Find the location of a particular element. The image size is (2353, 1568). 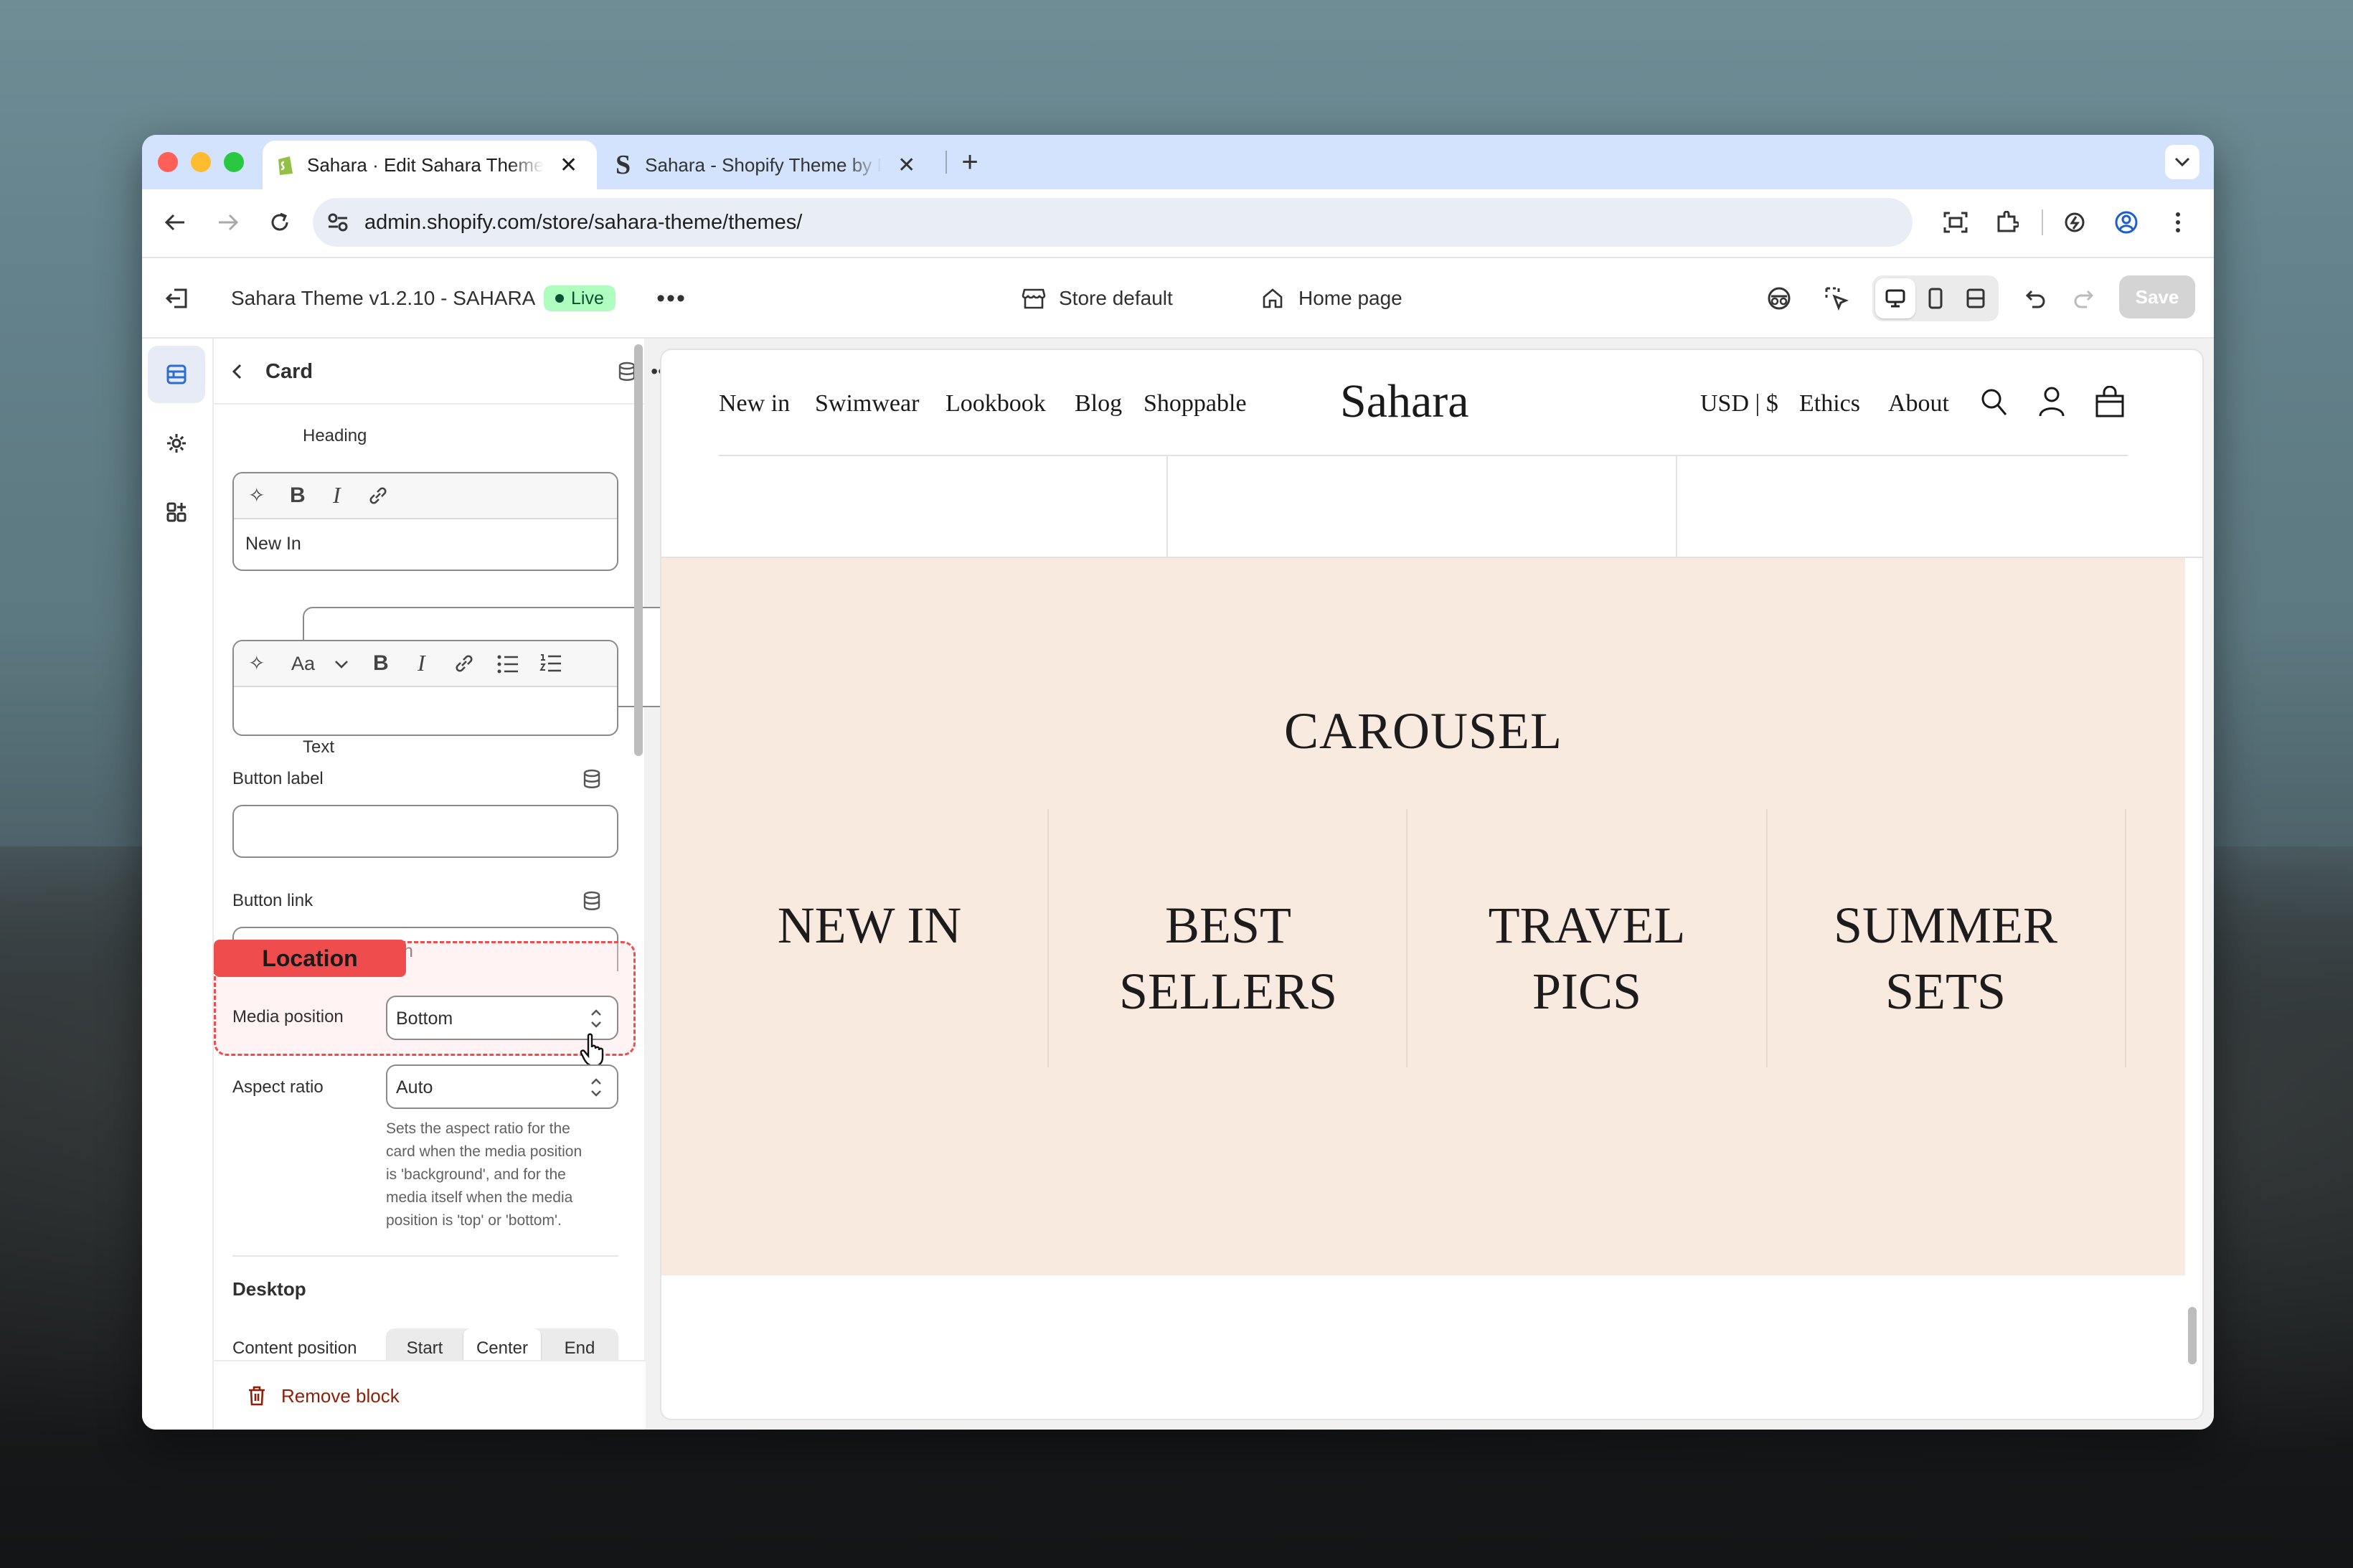

status-badge: Live is located at coordinates (580, 298).